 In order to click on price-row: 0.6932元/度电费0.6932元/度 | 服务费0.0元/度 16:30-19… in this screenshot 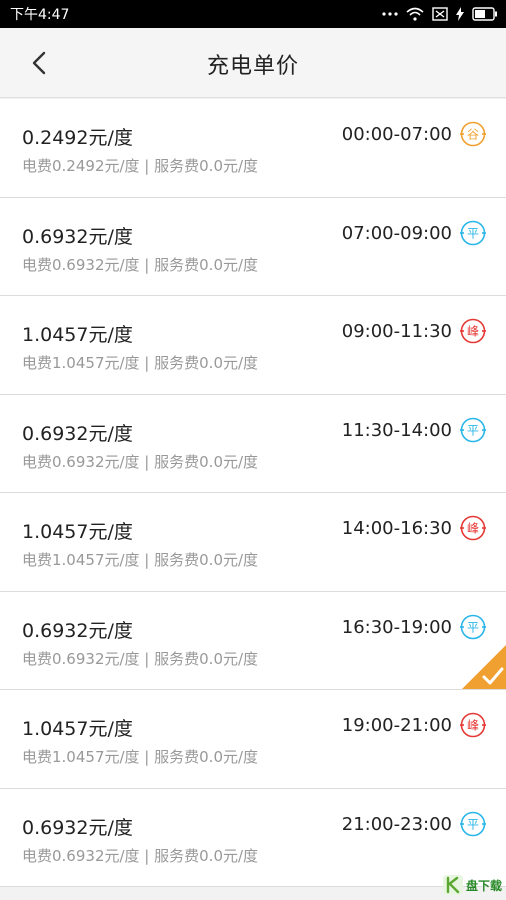, I will do `click(253, 640)`.